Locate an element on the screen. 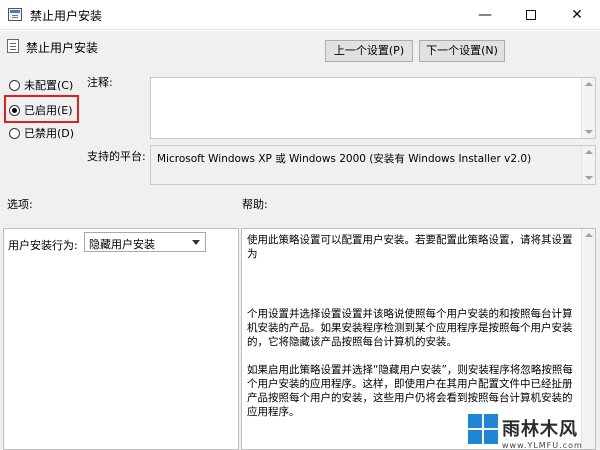  enabled-highlight-box is located at coordinates (41, 109).